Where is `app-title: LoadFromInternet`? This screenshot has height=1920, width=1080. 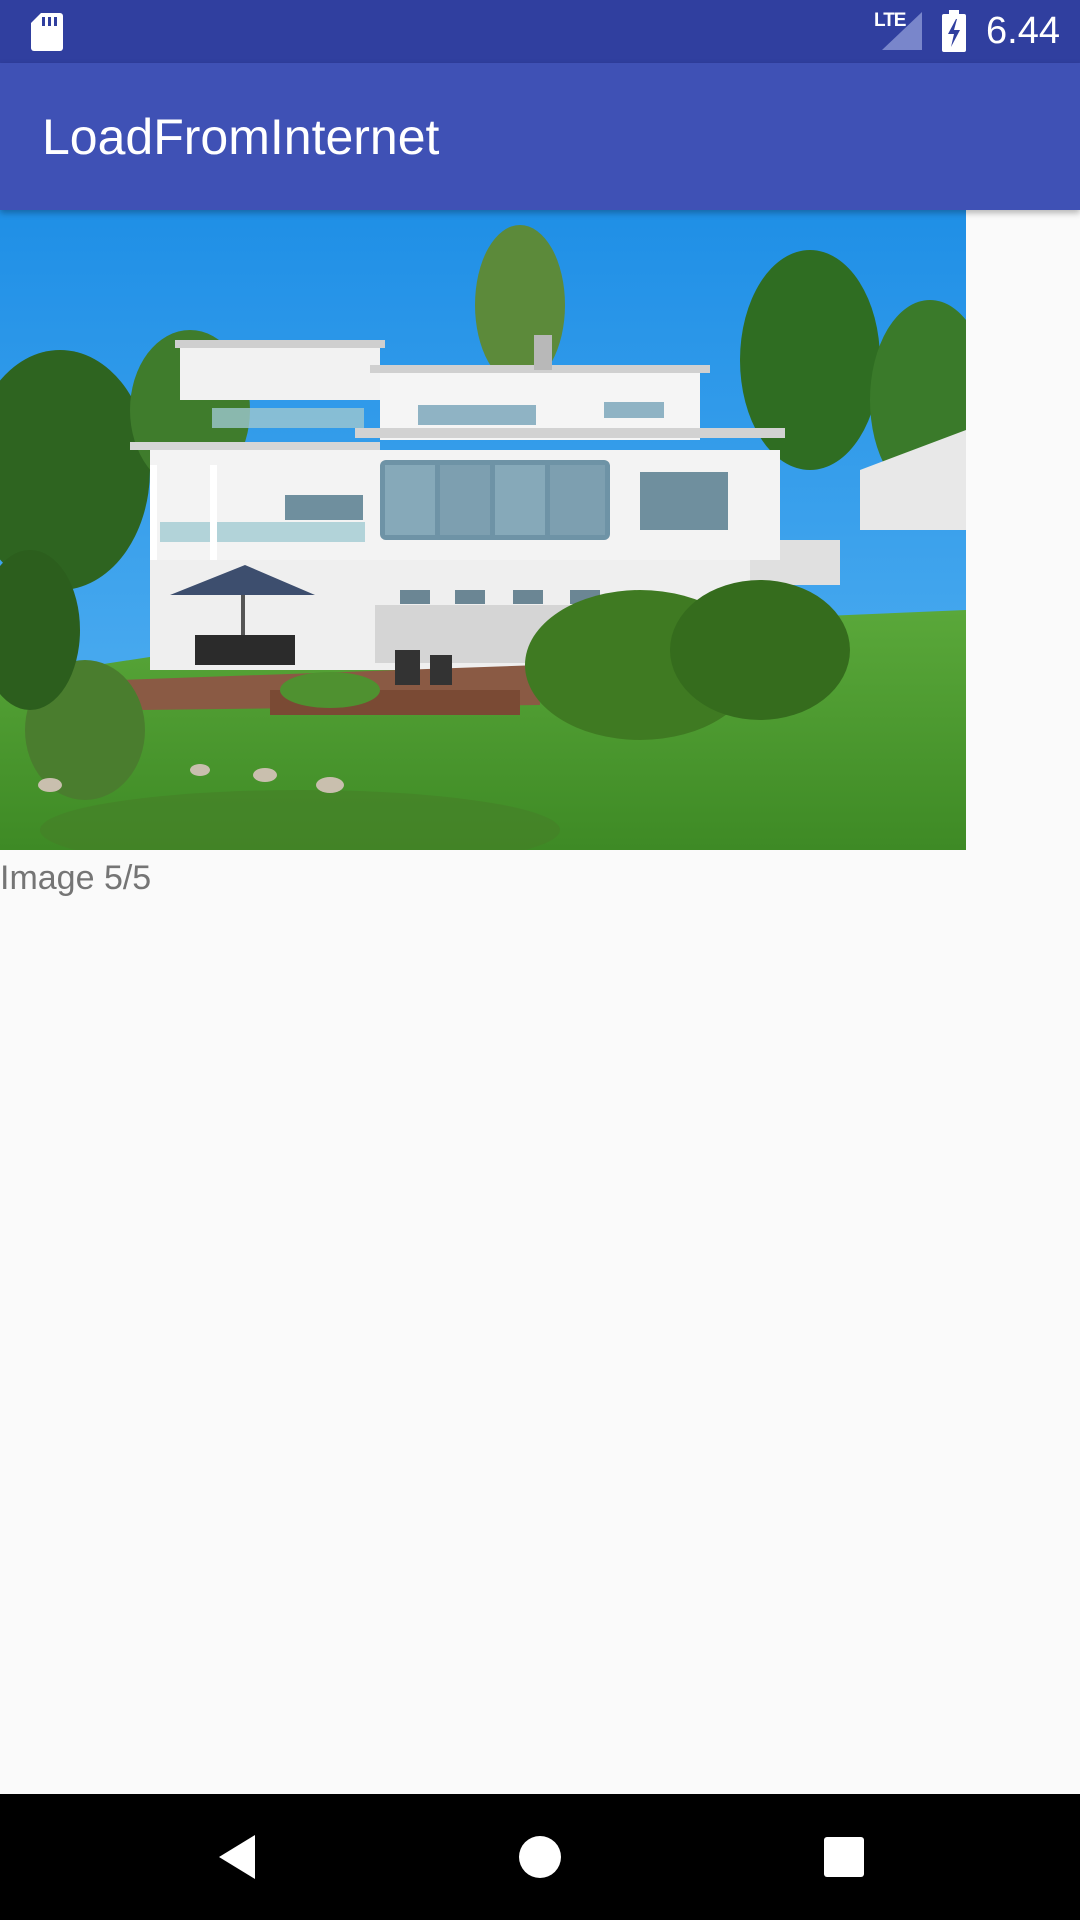 app-title: LoadFromInternet is located at coordinates (241, 137).